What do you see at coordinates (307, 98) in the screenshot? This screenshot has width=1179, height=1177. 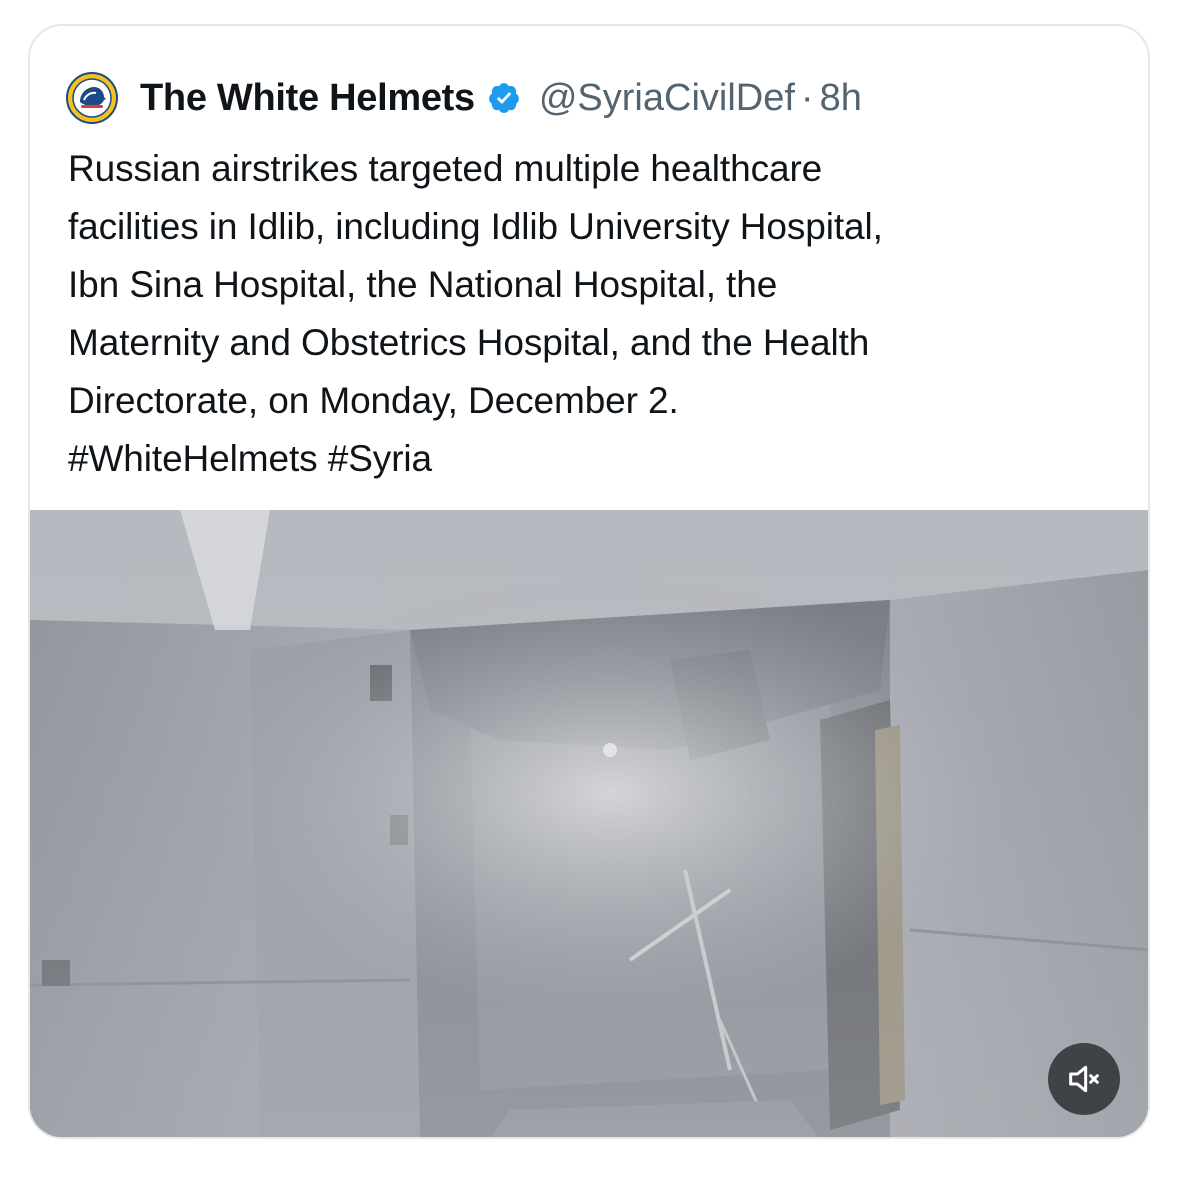 I see `author-display-name: The White Helmets` at bounding box center [307, 98].